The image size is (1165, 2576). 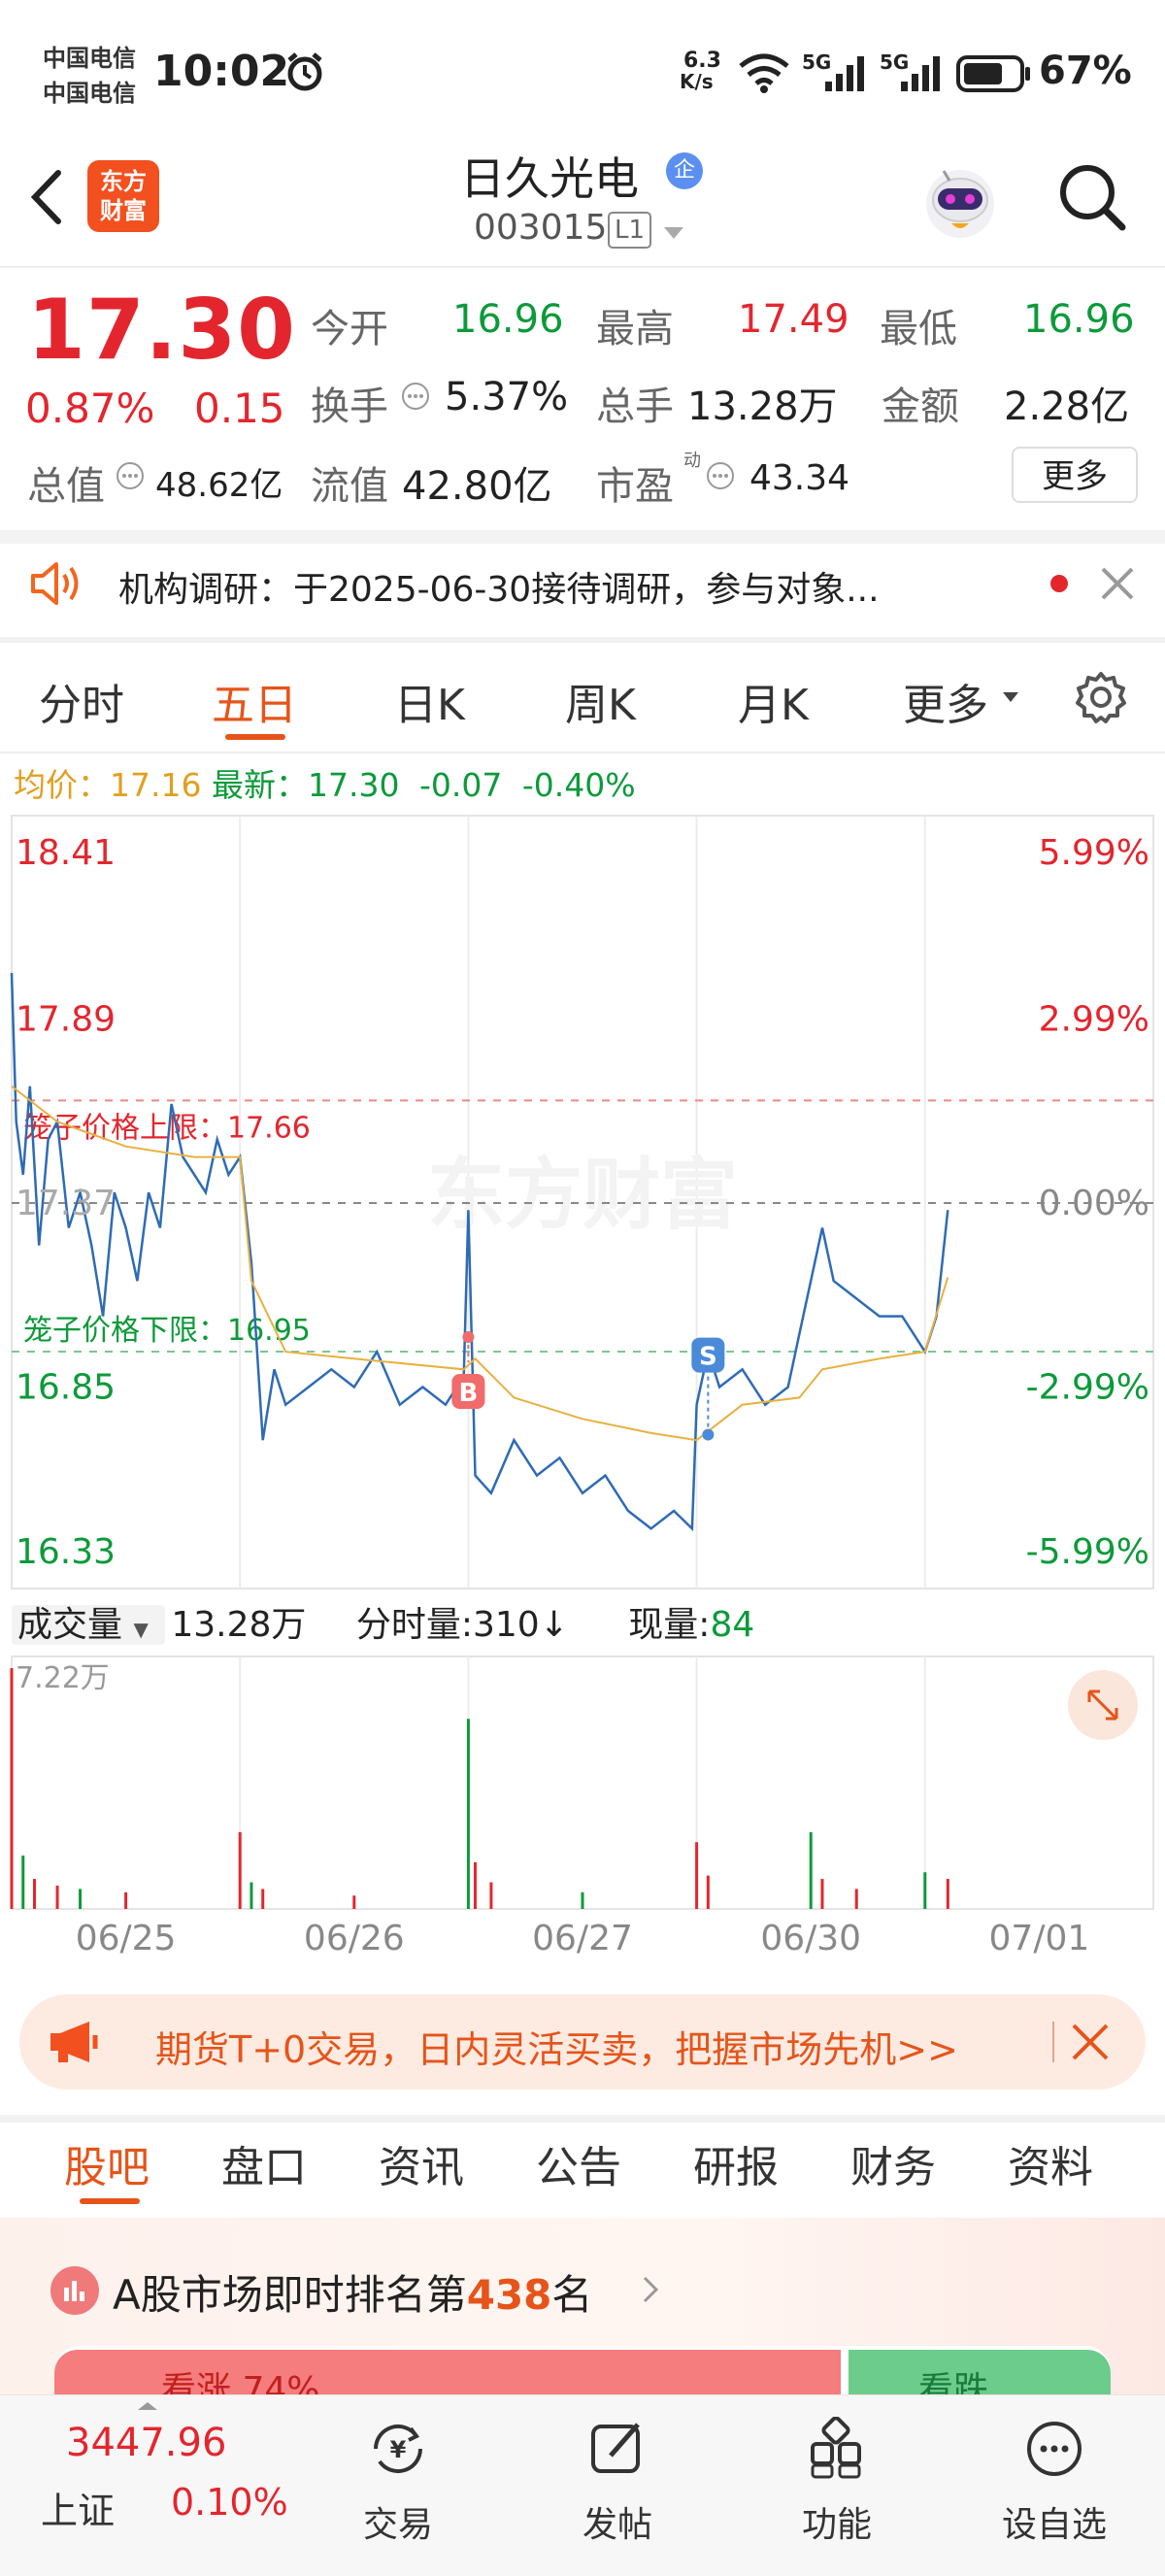 I want to click on tab-weekly-k: 周K, so click(x=600, y=701).